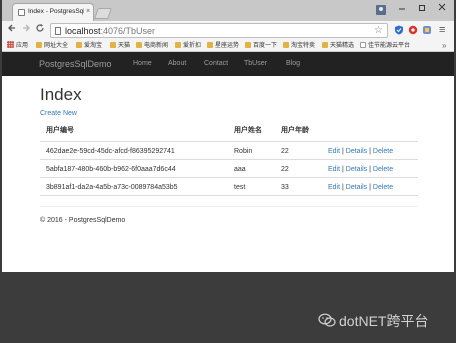 This screenshot has width=456, height=343. Describe the element at coordinates (255, 64) in the screenshot. I see `nav-link-tbuser: TbUser` at that location.